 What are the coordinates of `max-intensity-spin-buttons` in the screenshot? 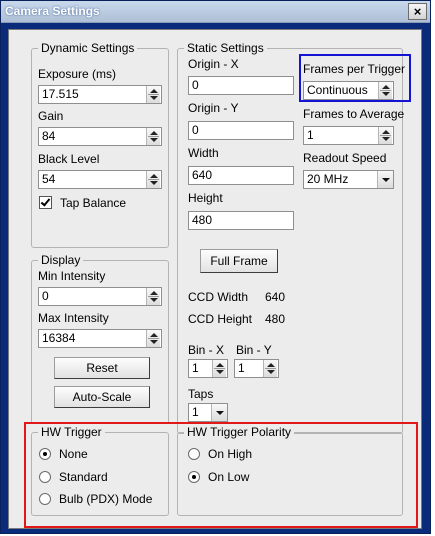 It's located at (153, 338).